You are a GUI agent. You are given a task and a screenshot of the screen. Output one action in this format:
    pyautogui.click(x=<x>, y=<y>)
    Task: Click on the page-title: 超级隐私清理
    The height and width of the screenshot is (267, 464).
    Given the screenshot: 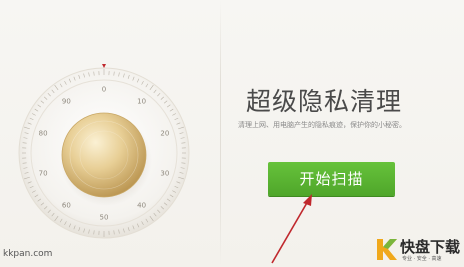 What is the action you would take?
    pyautogui.click(x=324, y=101)
    